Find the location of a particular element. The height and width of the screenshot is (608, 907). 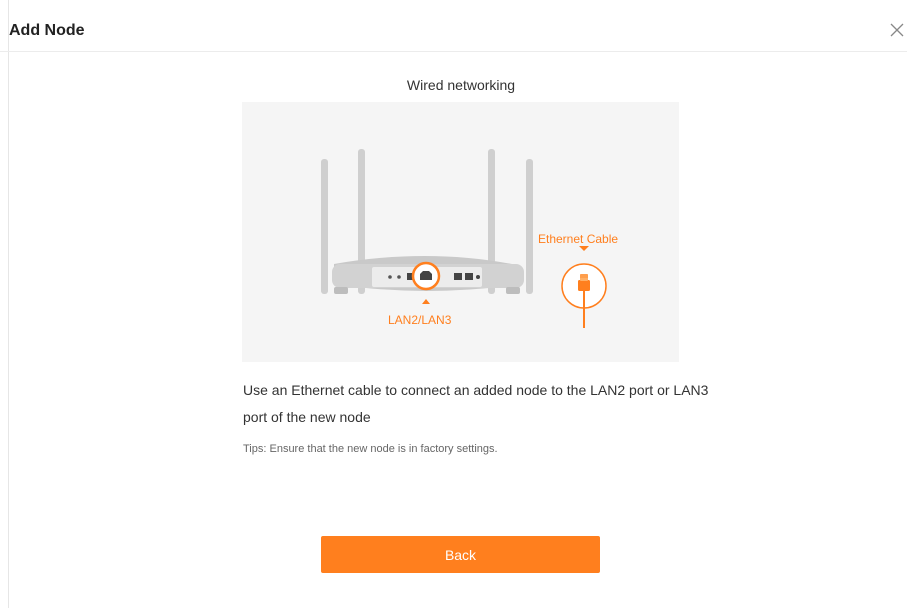

port-label: LAN2/LAN3 is located at coordinates (420, 320).